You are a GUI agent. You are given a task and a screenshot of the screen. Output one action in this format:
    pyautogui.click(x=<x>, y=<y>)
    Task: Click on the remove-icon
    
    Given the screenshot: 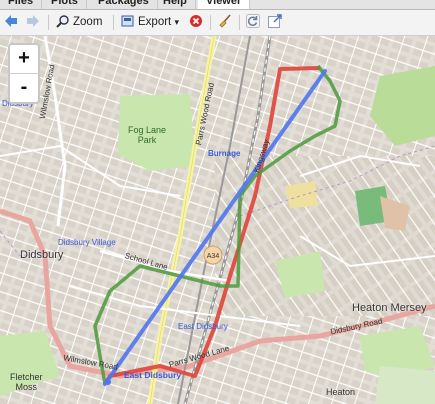 What is the action you would take?
    pyautogui.click(x=196, y=21)
    